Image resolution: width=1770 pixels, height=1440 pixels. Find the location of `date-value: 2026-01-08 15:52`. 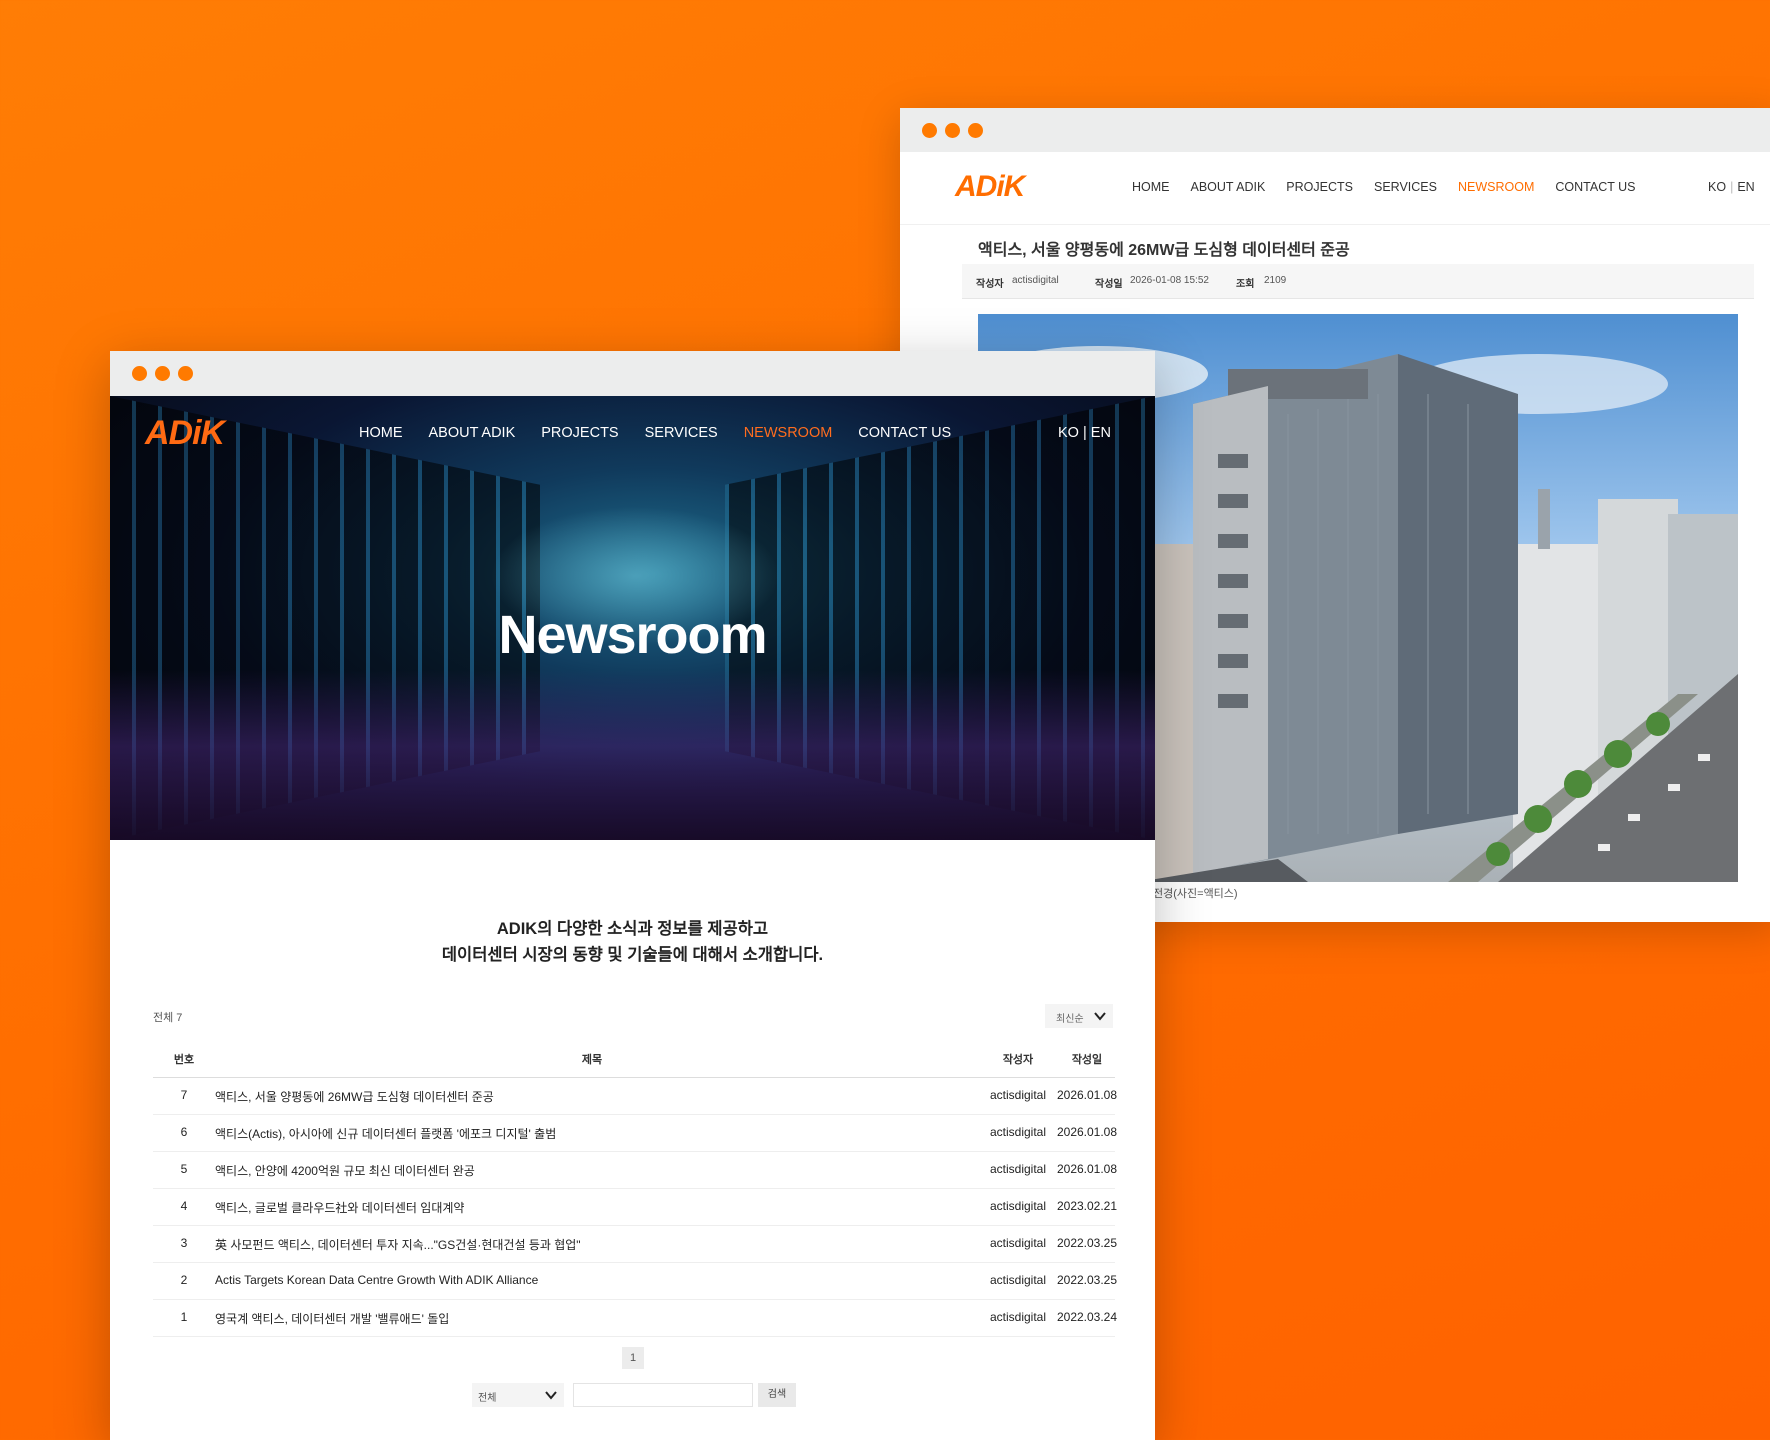

date-value: 2026-01-08 15:52 is located at coordinates (1169, 280).